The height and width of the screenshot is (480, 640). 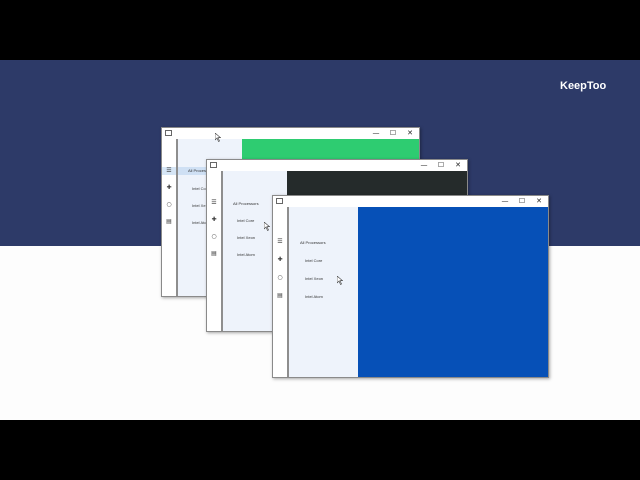 What do you see at coordinates (199, 205) in the screenshot?
I see `nav-item-intel-xeon: Intel Xe` at bounding box center [199, 205].